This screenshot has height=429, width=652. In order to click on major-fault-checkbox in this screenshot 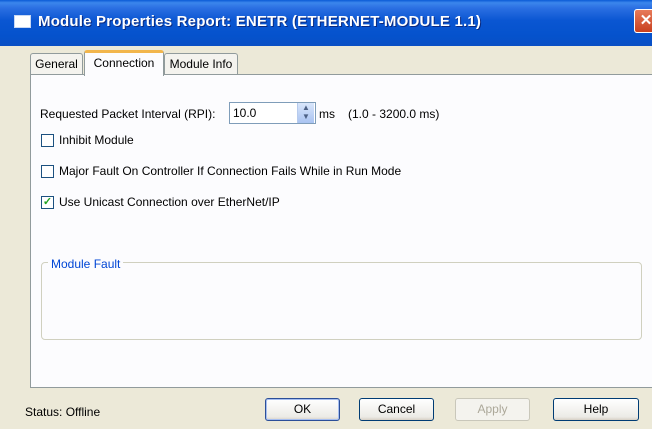, I will do `click(47, 171)`.